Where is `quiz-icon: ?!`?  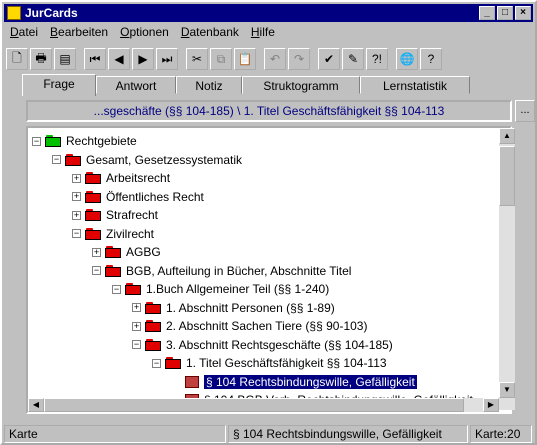
quiz-icon: ?! is located at coordinates (377, 59).